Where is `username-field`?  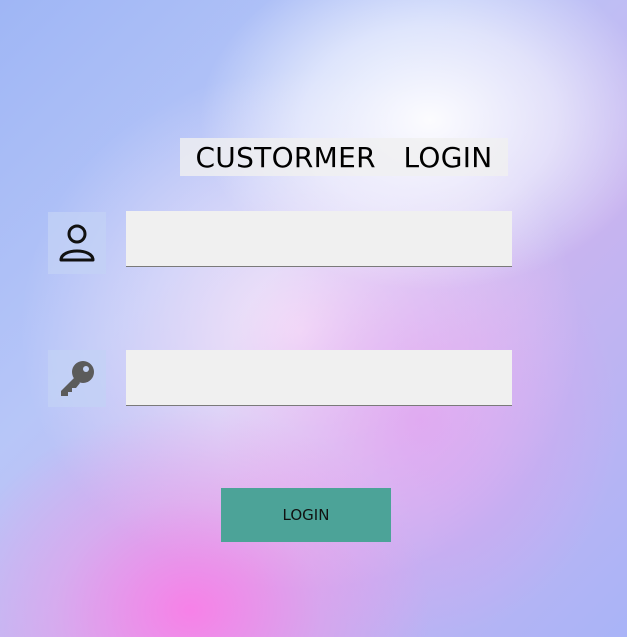
username-field is located at coordinates (319, 239).